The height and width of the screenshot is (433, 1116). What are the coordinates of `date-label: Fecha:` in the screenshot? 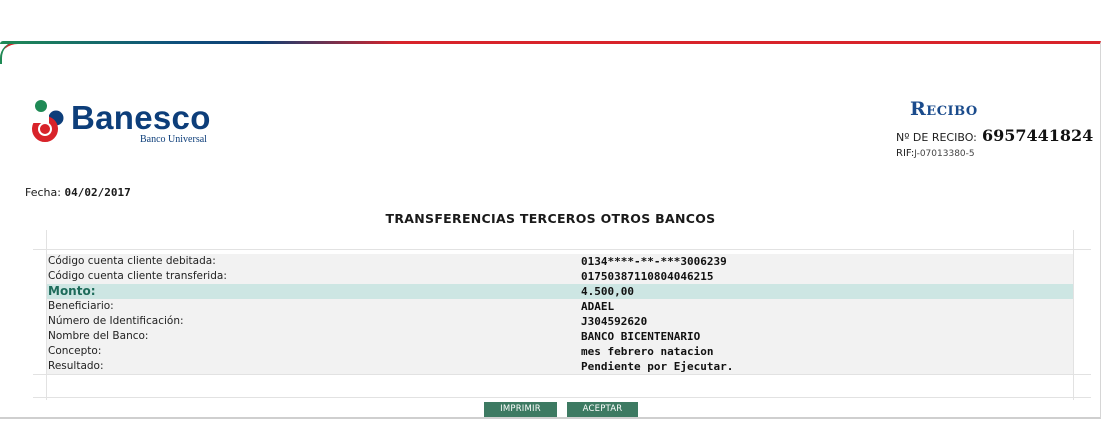 It's located at (43, 192).